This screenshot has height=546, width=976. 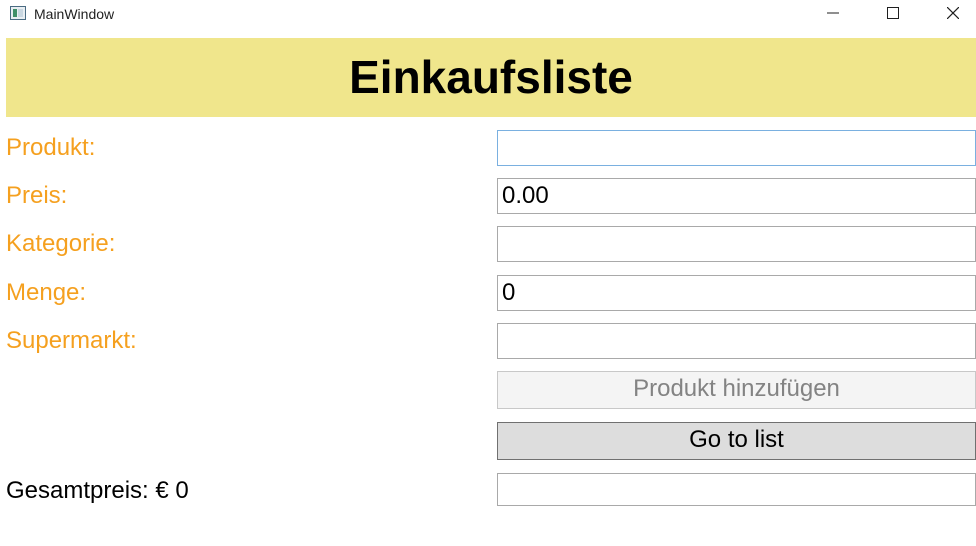 What do you see at coordinates (74, 14) in the screenshot?
I see `window-title: MainWindow` at bounding box center [74, 14].